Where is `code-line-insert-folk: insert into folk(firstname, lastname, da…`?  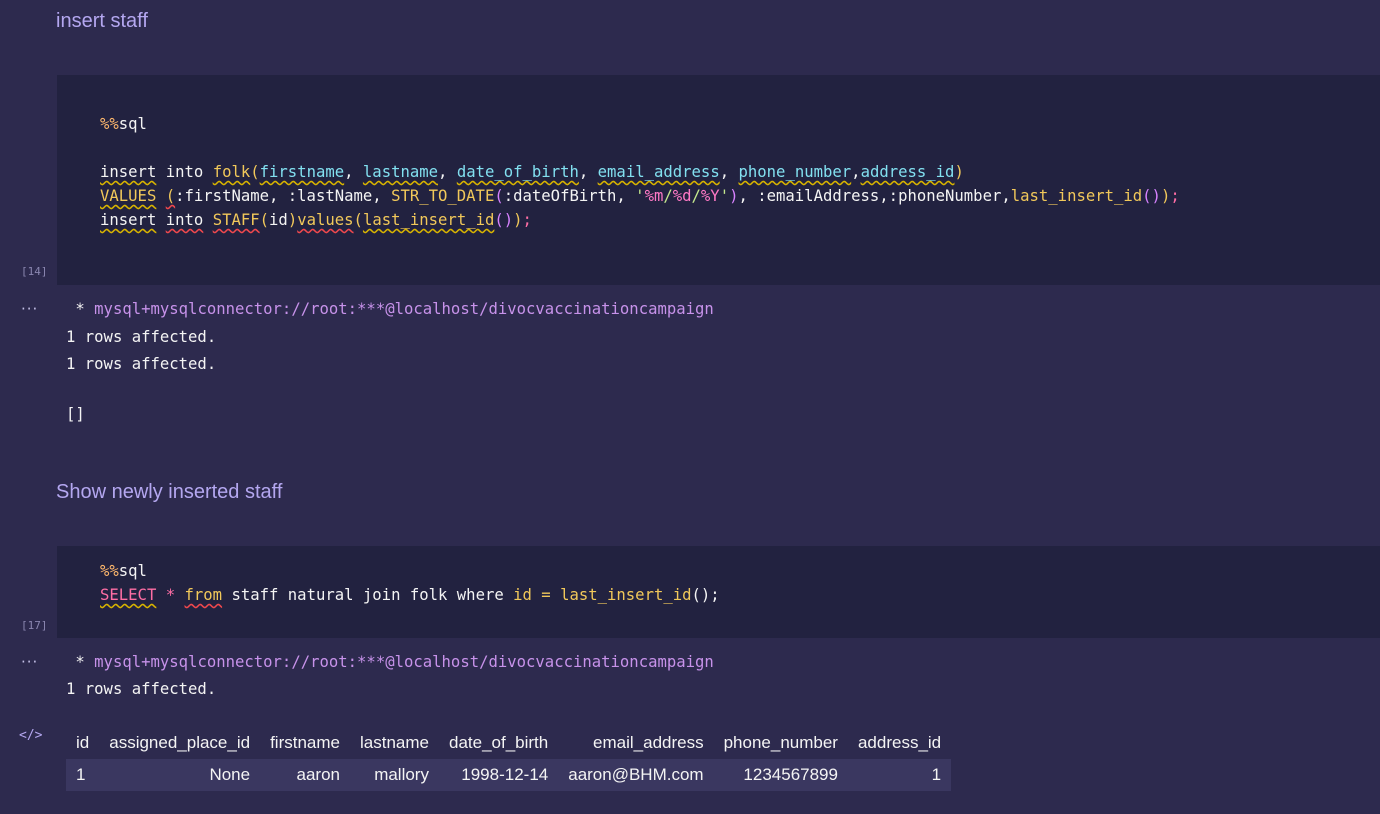 code-line-insert-folk: insert into folk(firstname, lastname, da… is located at coordinates (532, 172).